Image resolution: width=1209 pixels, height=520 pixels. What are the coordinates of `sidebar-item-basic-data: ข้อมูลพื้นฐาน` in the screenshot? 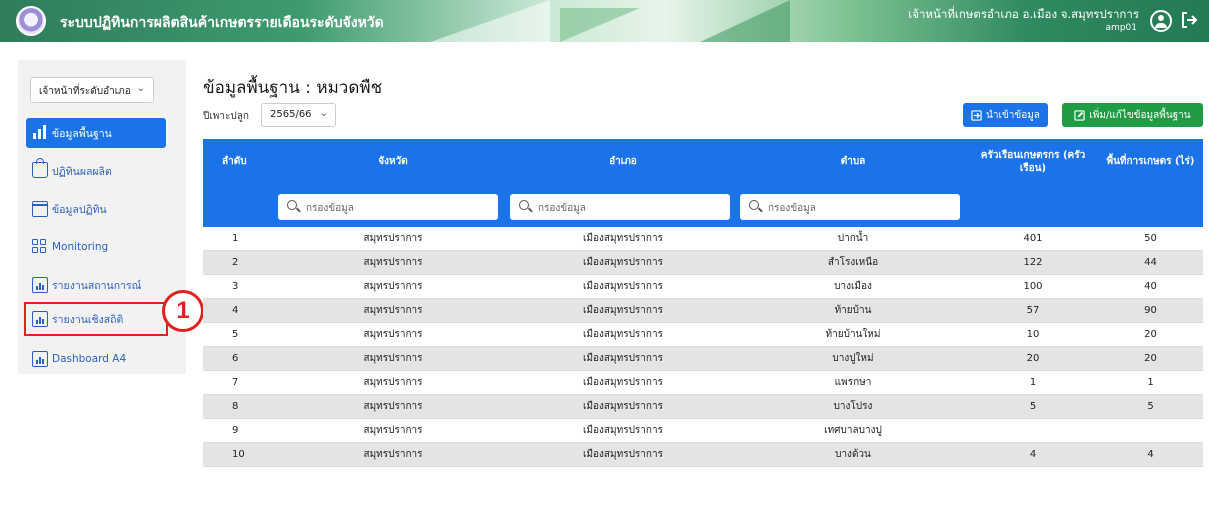 It's located at (96, 133).